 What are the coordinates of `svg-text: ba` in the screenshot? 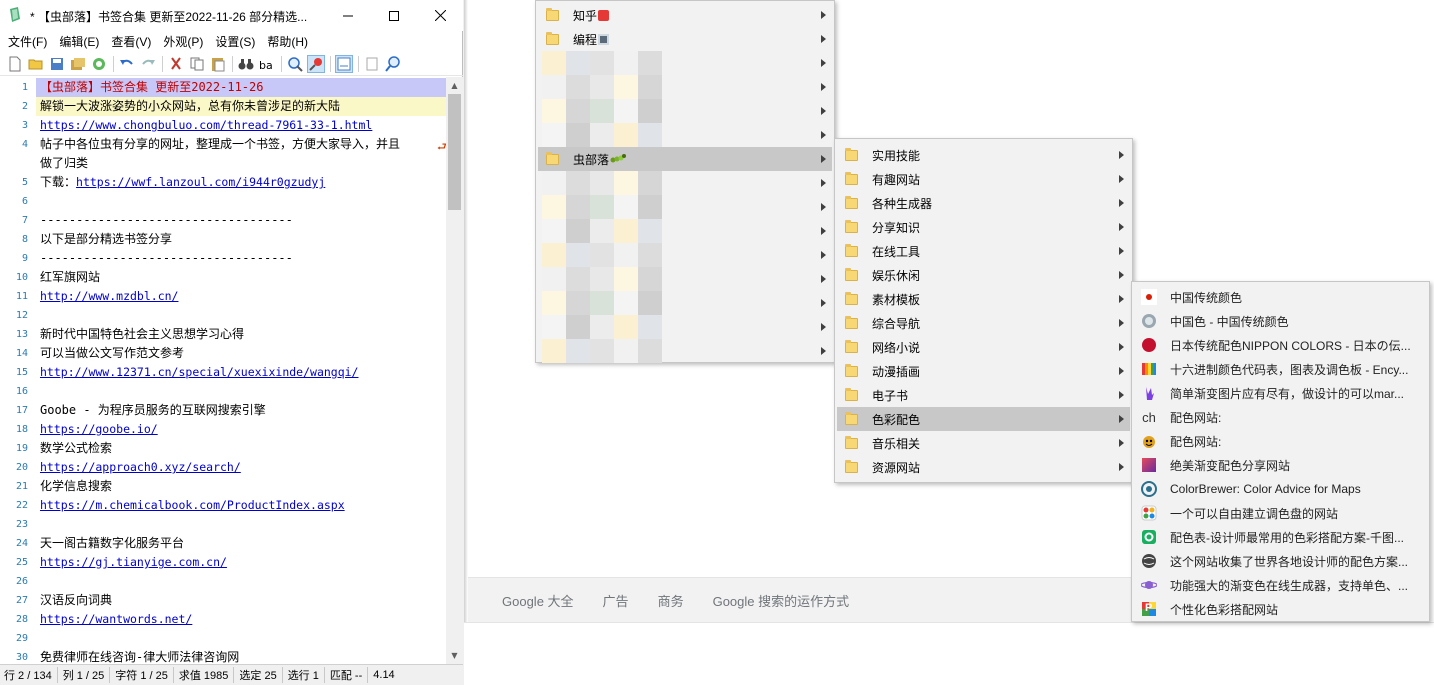 It's located at (266, 65).